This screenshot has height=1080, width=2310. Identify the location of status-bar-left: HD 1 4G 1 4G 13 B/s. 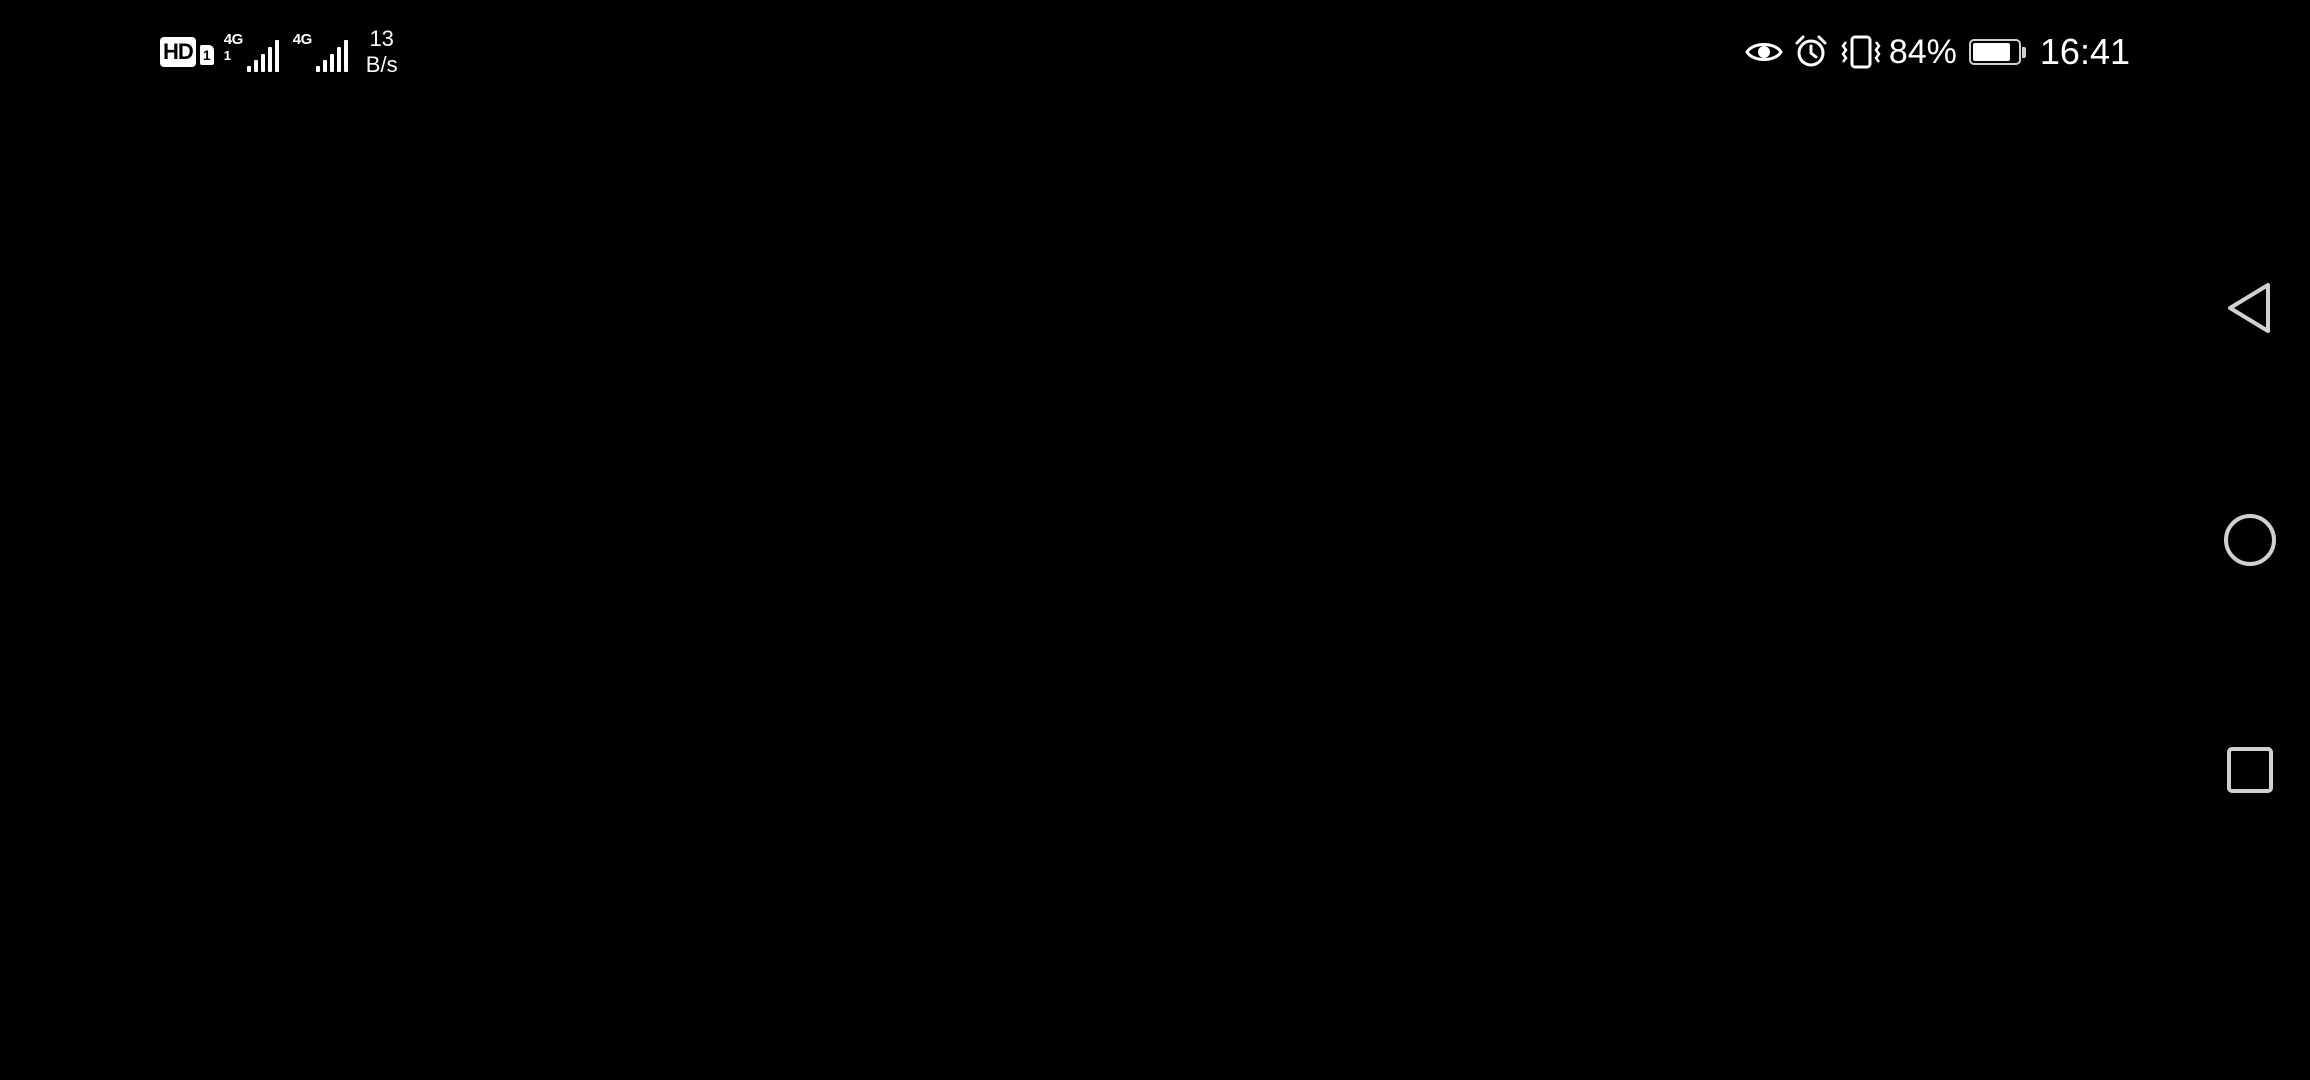
(279, 52).